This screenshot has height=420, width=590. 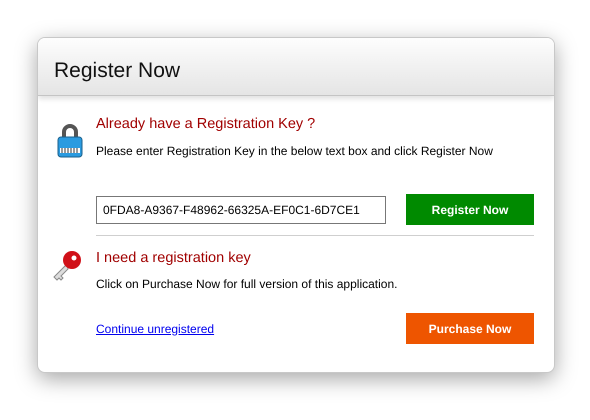 What do you see at coordinates (117, 70) in the screenshot?
I see `window-title: Register Now` at bounding box center [117, 70].